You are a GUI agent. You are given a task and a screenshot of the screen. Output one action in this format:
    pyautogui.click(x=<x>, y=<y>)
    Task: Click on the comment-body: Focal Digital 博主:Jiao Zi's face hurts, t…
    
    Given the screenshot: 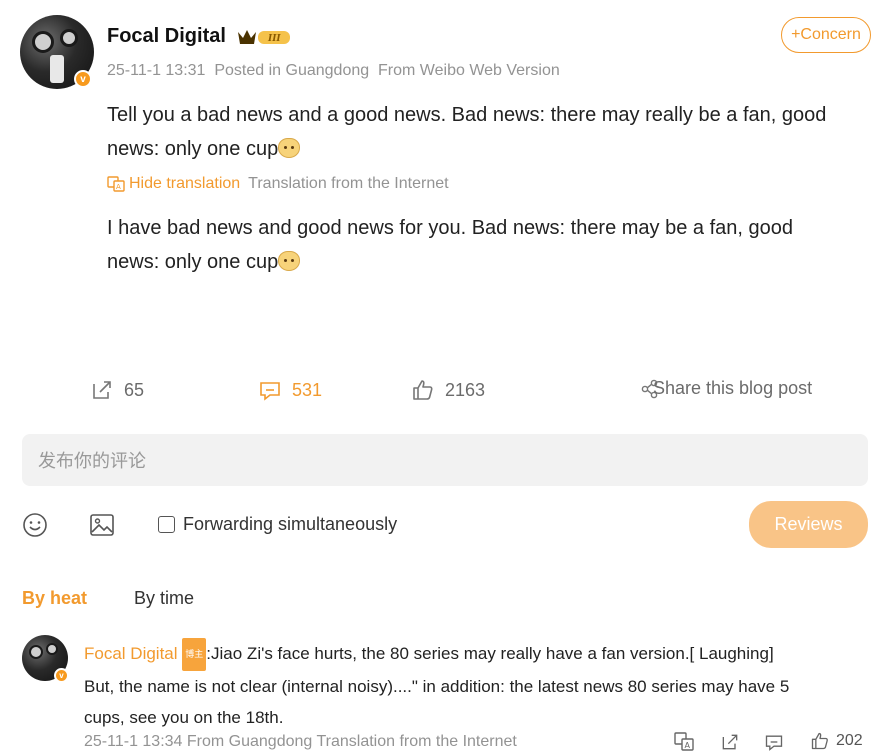 What is the action you would take?
    pyautogui.click(x=436, y=685)
    